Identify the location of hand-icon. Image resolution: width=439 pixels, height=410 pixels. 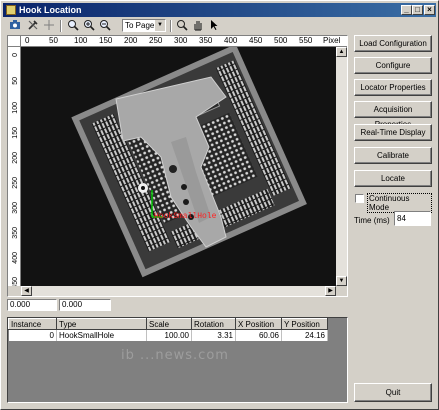
(198, 26).